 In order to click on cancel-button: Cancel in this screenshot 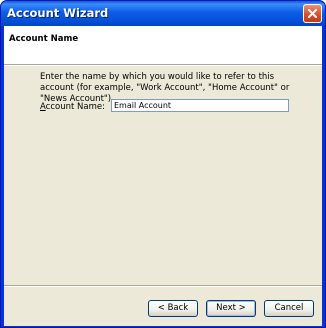, I will do `click(289, 308)`.